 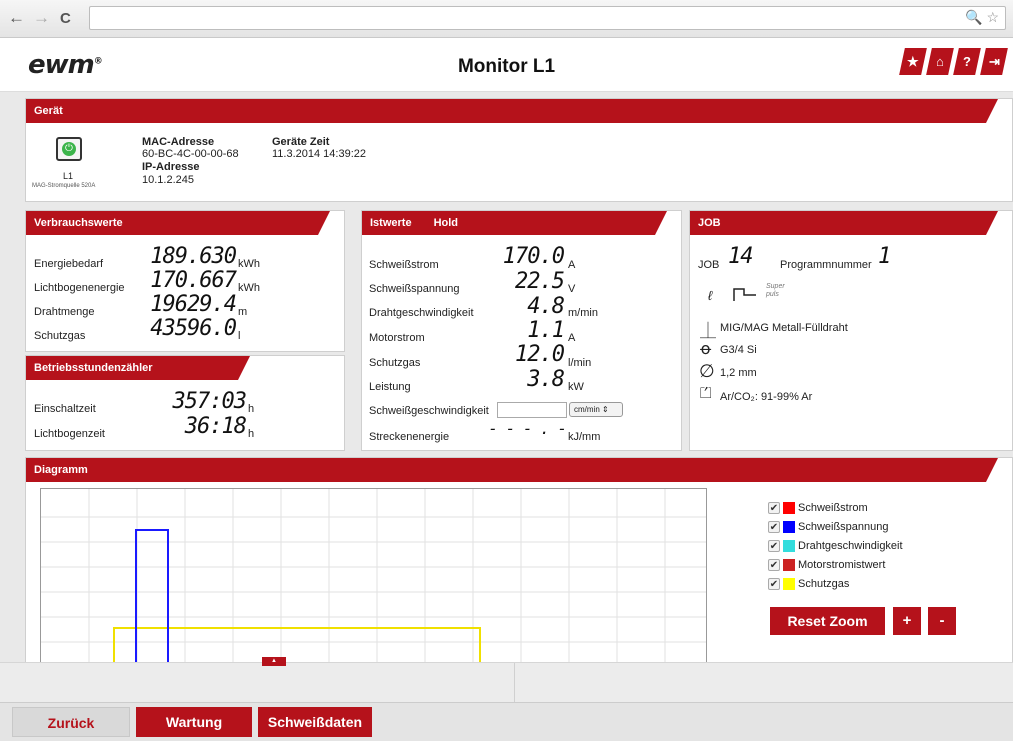 I want to click on wire-text: G3/4 Si, so click(x=738, y=350).